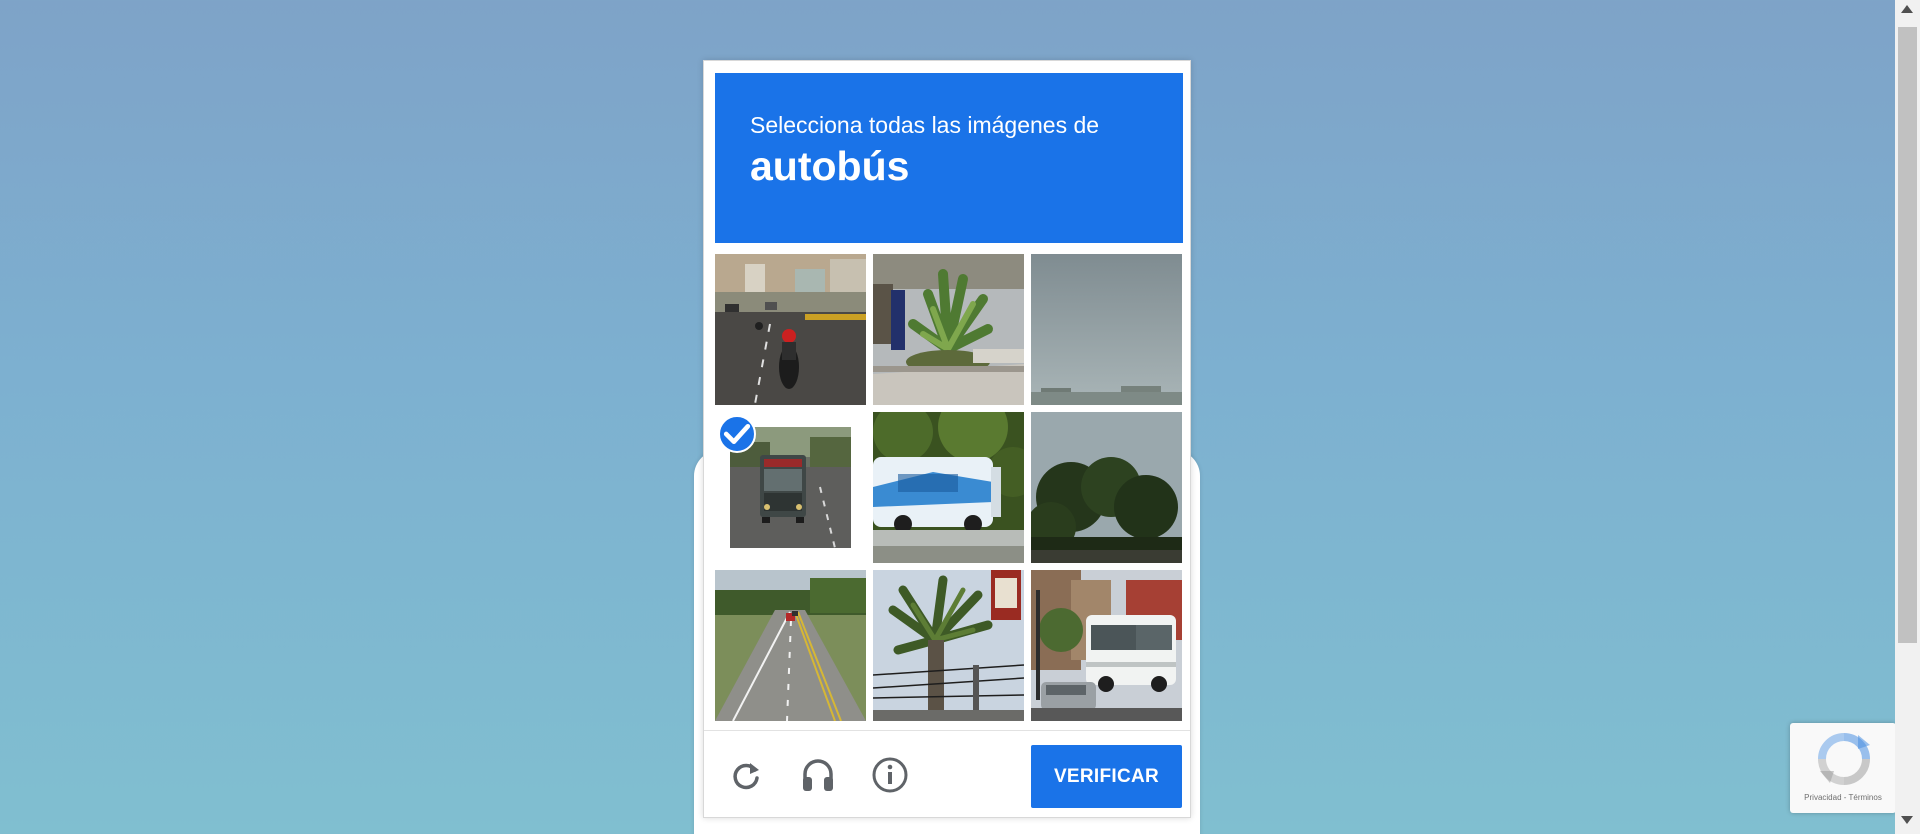 The height and width of the screenshot is (834, 1920). Describe the element at coordinates (947, 773) in the screenshot. I see `challenge-footer: VERIFICAR` at that location.